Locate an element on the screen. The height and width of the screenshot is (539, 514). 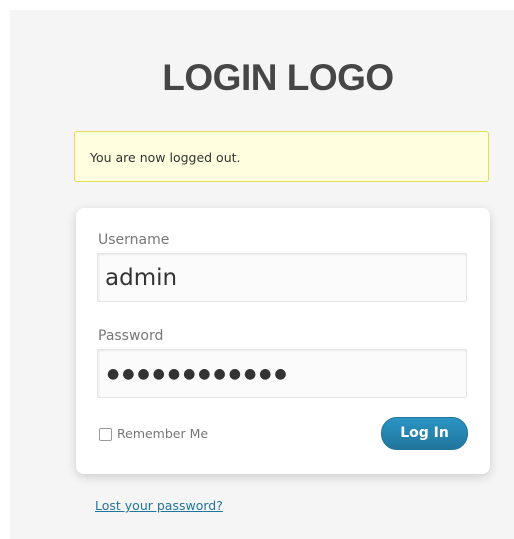
password-input is located at coordinates (282, 373).